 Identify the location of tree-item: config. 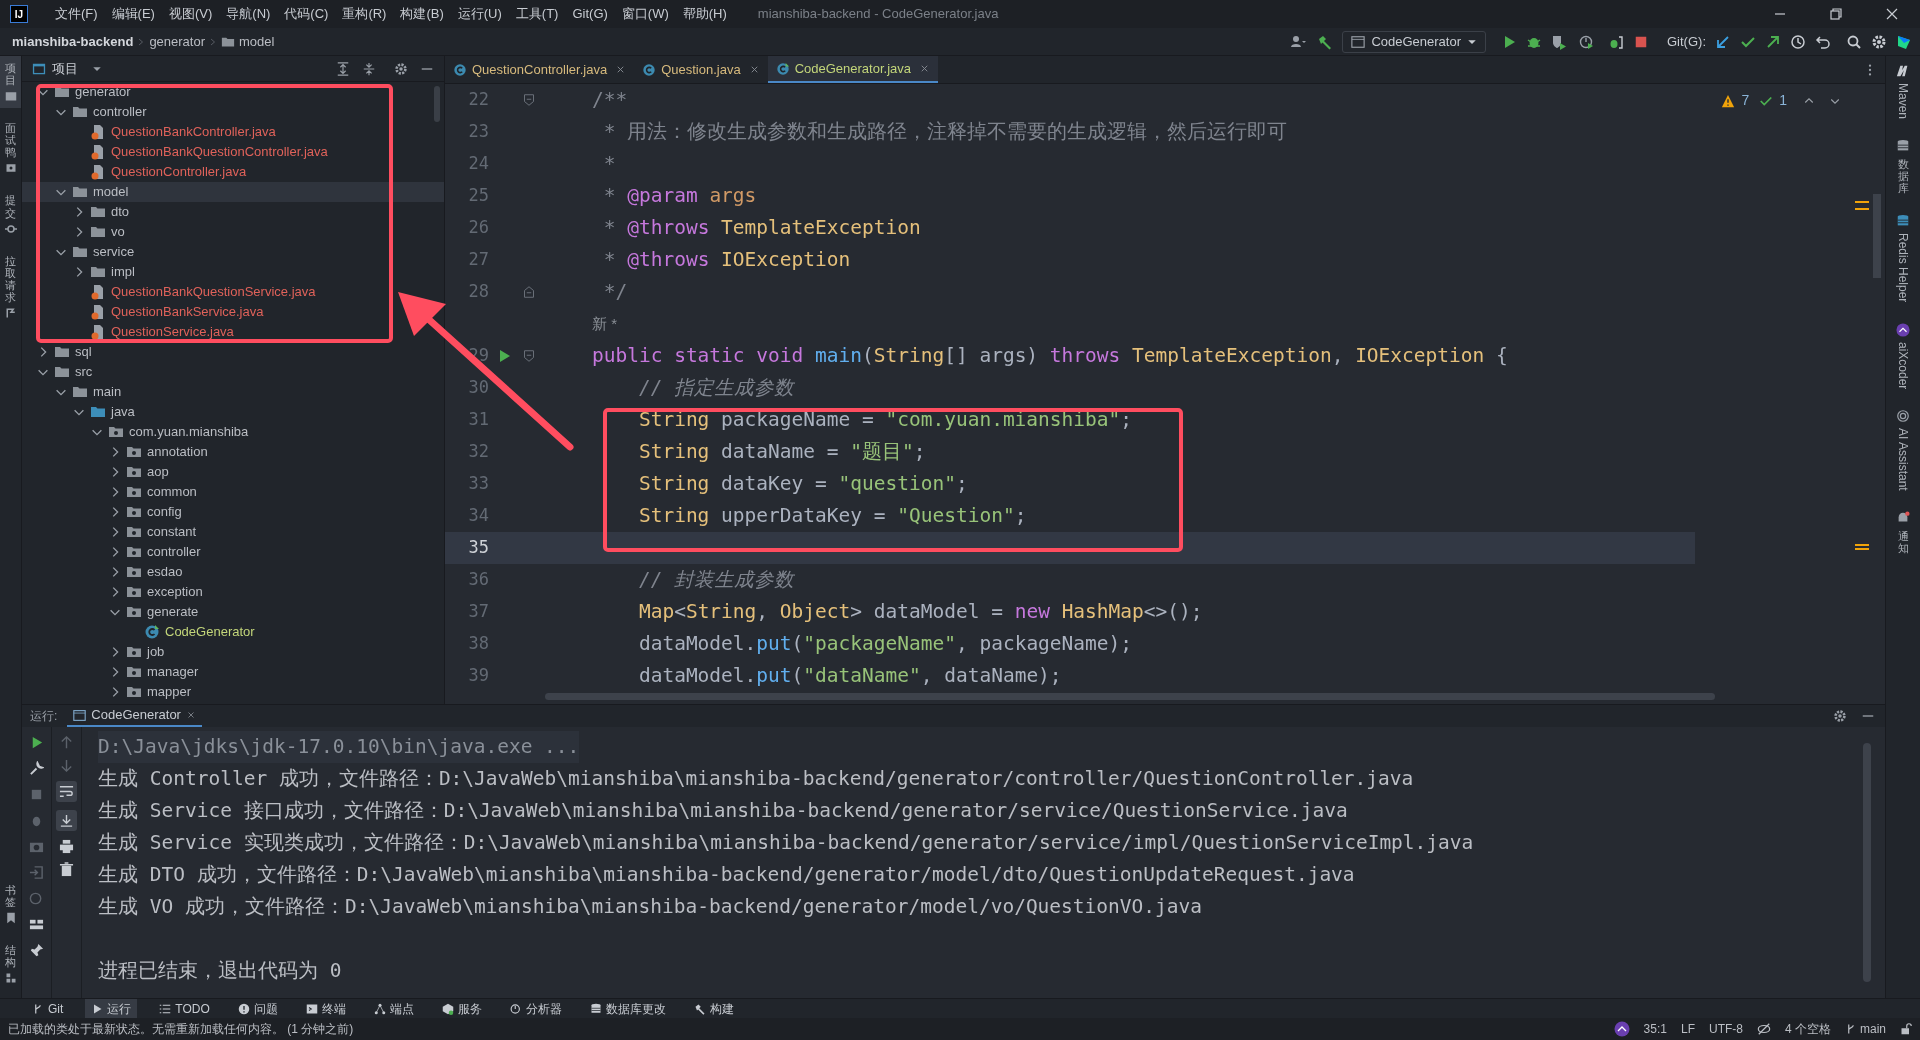
(233, 512).